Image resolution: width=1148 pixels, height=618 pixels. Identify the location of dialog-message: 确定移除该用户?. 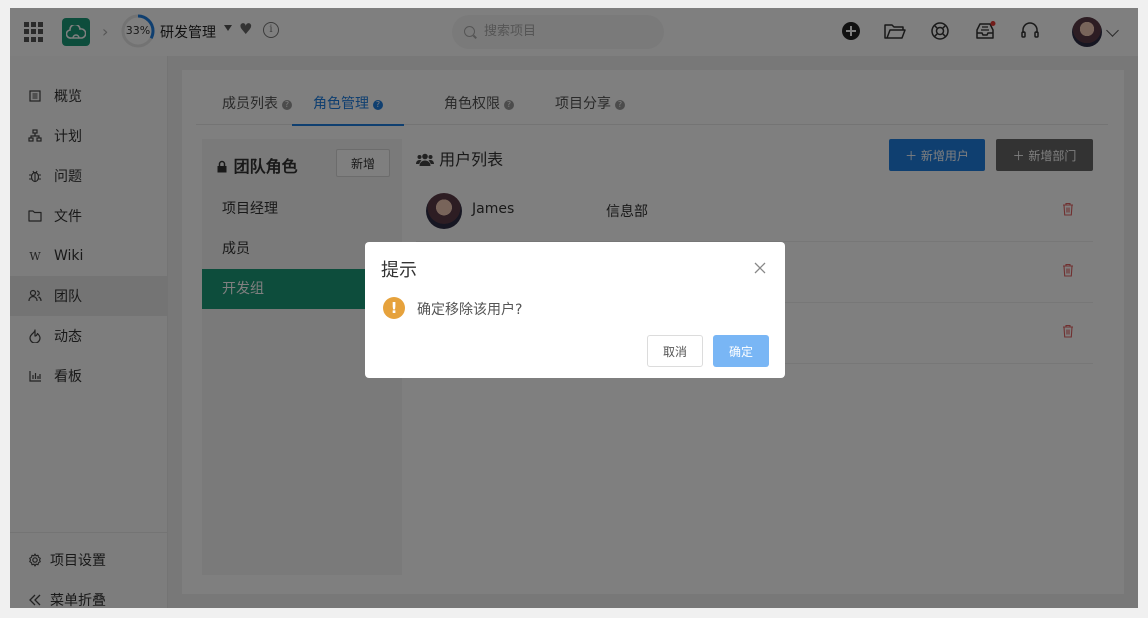
(470, 310).